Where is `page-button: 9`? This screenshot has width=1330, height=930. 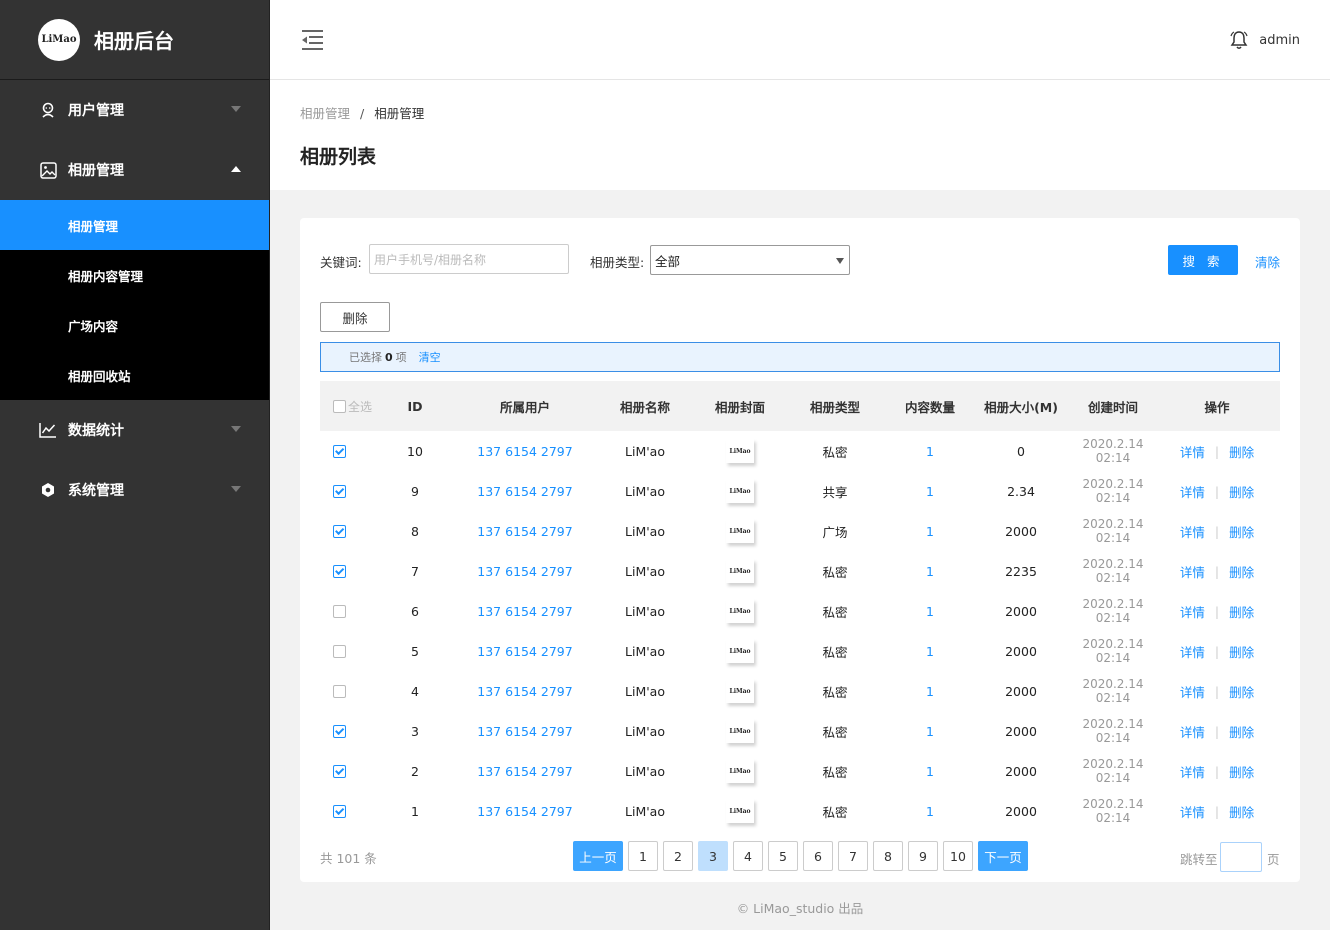 page-button: 9 is located at coordinates (923, 856).